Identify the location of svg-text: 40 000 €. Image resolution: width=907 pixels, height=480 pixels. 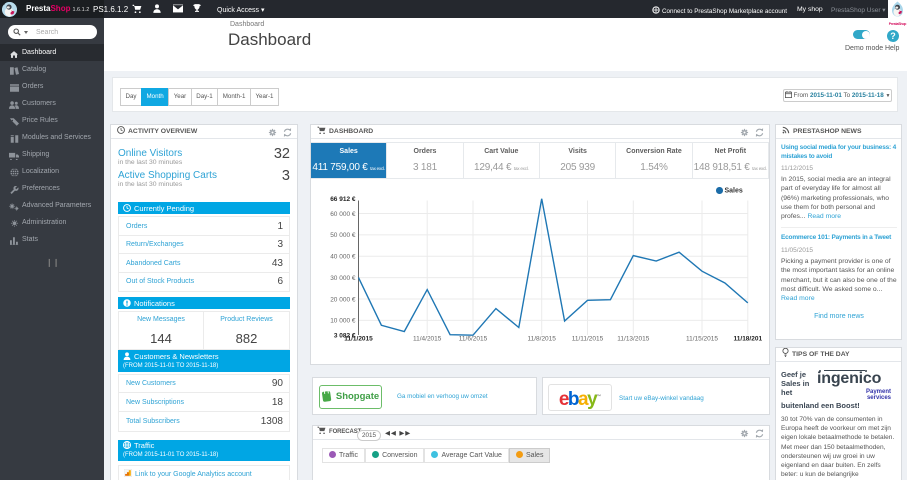
(343, 257).